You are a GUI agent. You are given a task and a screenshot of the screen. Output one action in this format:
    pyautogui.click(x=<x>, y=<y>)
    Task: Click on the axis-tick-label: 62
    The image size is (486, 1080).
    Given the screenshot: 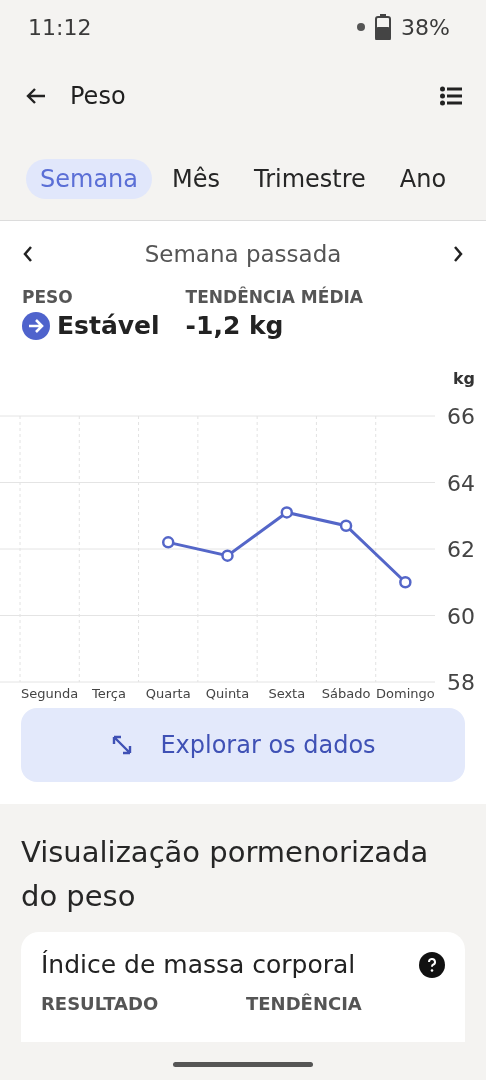 What is the action you would take?
    pyautogui.click(x=461, y=549)
    